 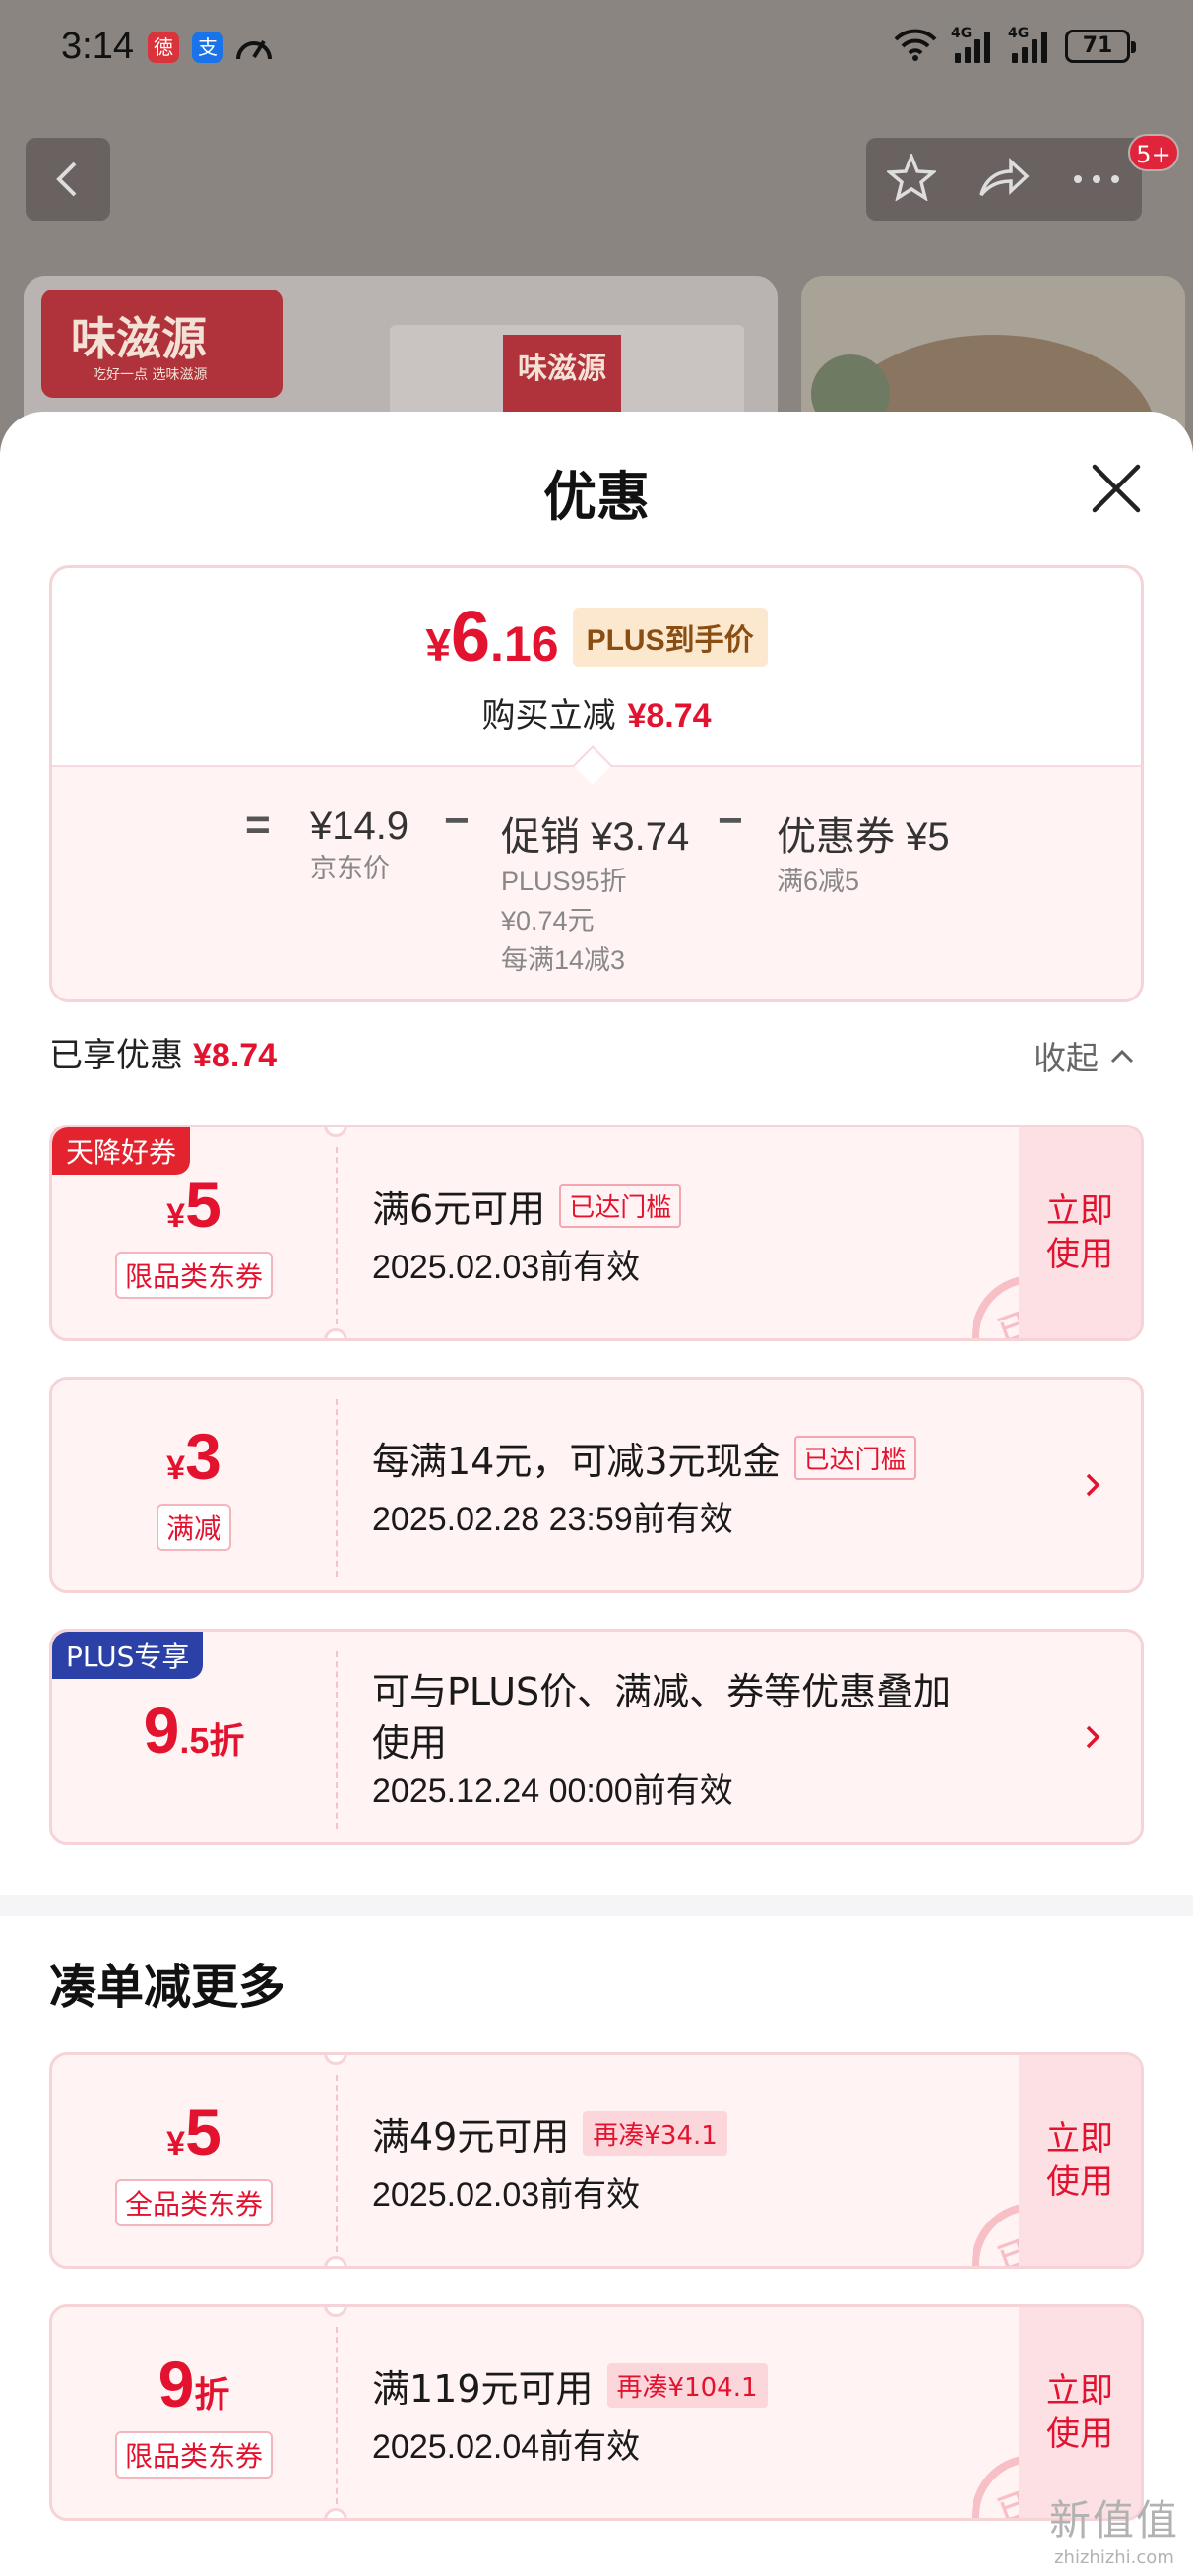 I want to click on enjoyed-discount-value: ¥8.74, so click(x=235, y=1055).